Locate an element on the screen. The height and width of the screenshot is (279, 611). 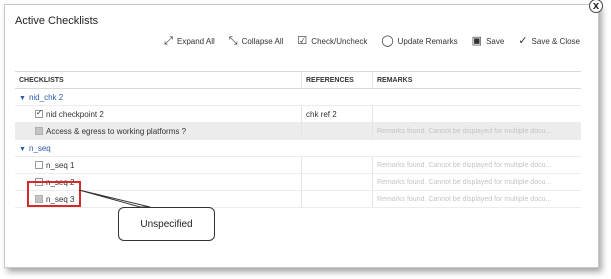
group-name: n_seq is located at coordinates (39, 148).